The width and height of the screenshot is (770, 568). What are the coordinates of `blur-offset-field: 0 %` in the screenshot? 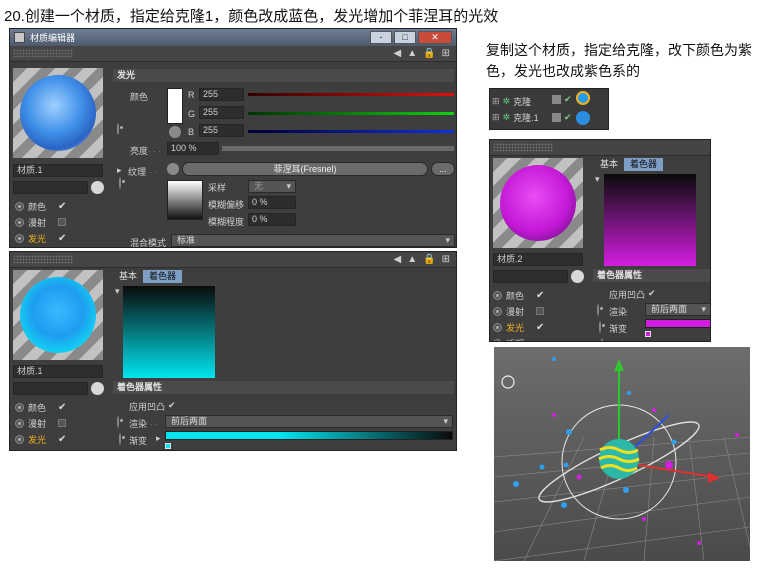 It's located at (272, 202).